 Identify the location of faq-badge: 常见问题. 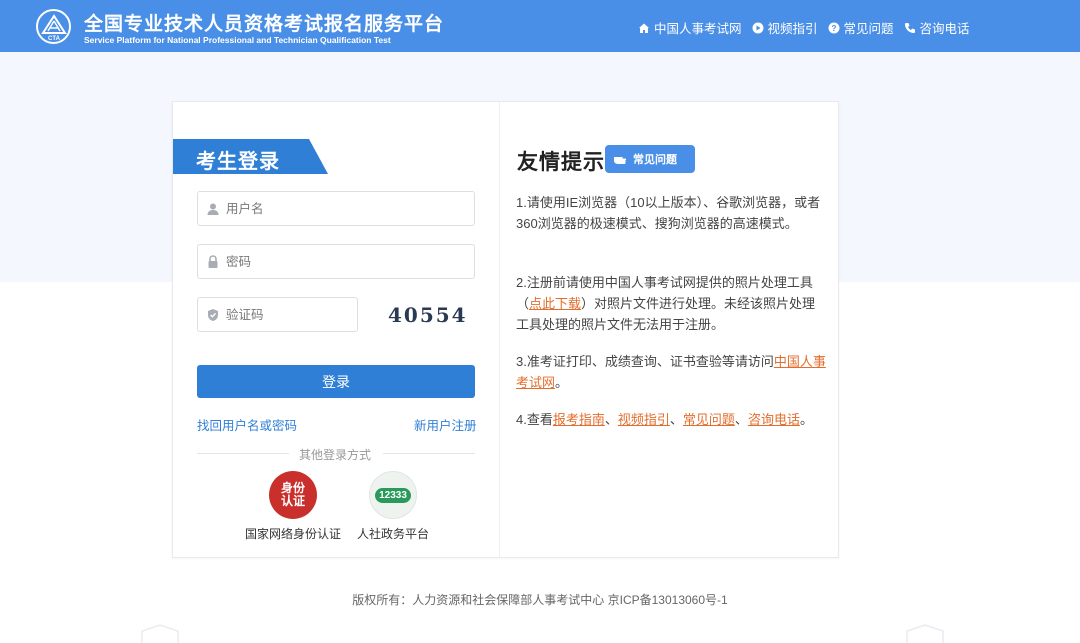
(650, 159).